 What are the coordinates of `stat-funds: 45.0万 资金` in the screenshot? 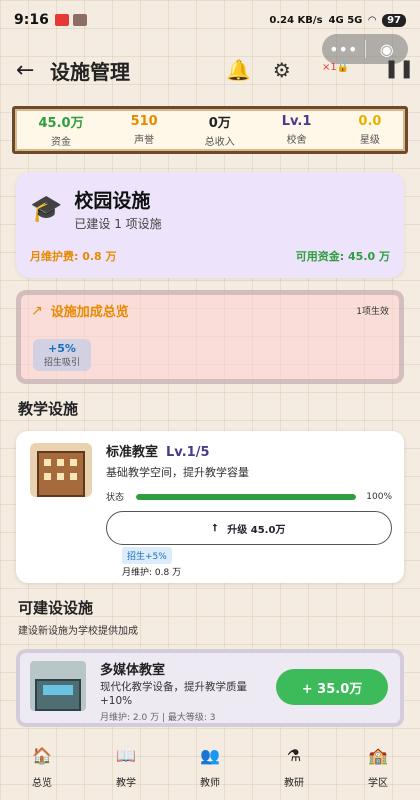 It's located at (61, 130).